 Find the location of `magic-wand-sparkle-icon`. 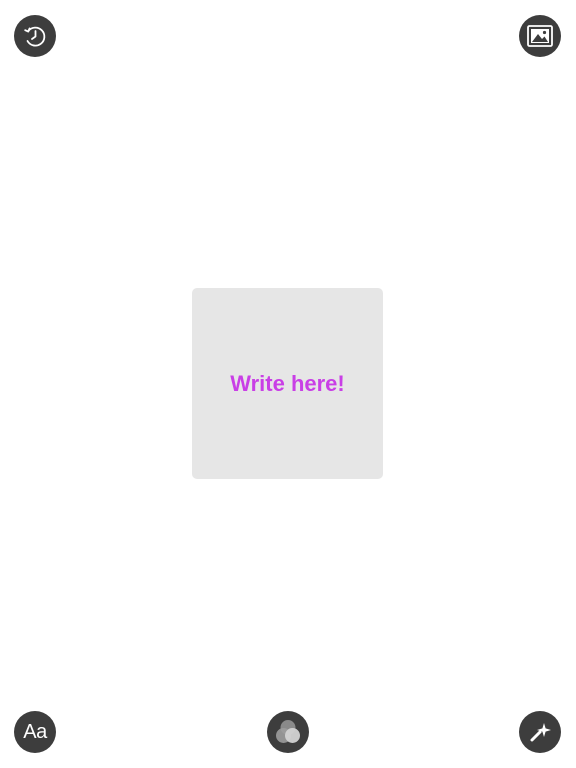

magic-wand-sparkle-icon is located at coordinates (540, 732).